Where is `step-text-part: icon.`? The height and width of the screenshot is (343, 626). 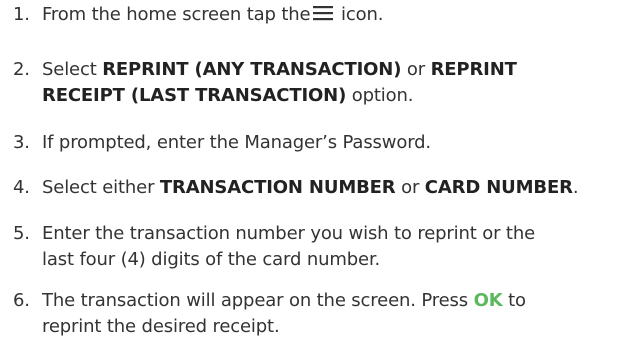
step-text-part: icon. is located at coordinates (359, 14).